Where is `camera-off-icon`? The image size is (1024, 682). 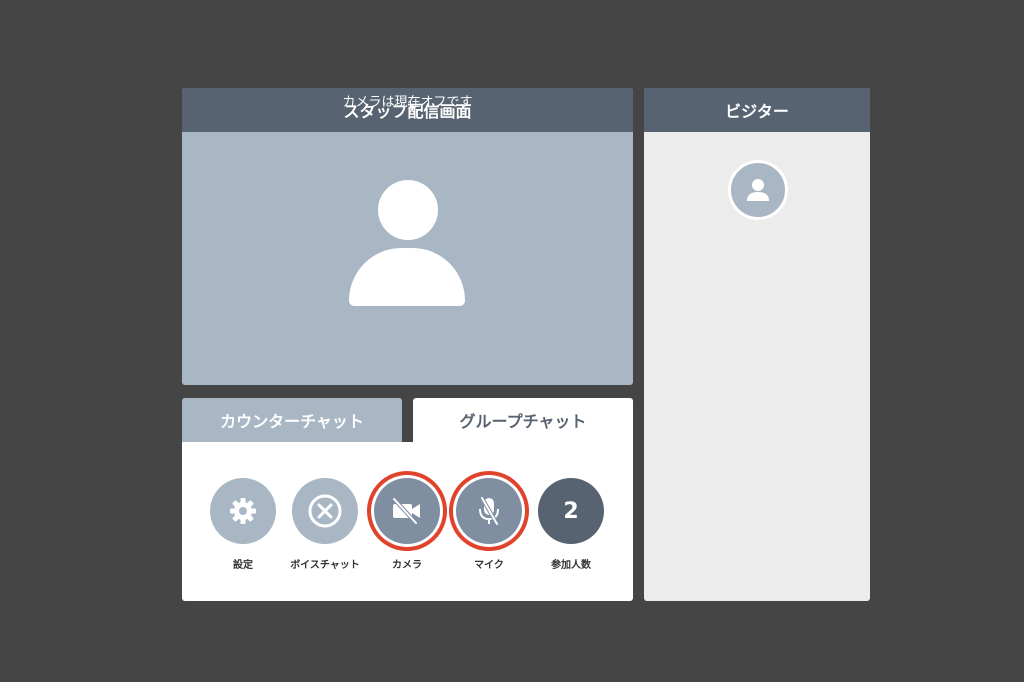
camera-off-icon is located at coordinates (406, 511).